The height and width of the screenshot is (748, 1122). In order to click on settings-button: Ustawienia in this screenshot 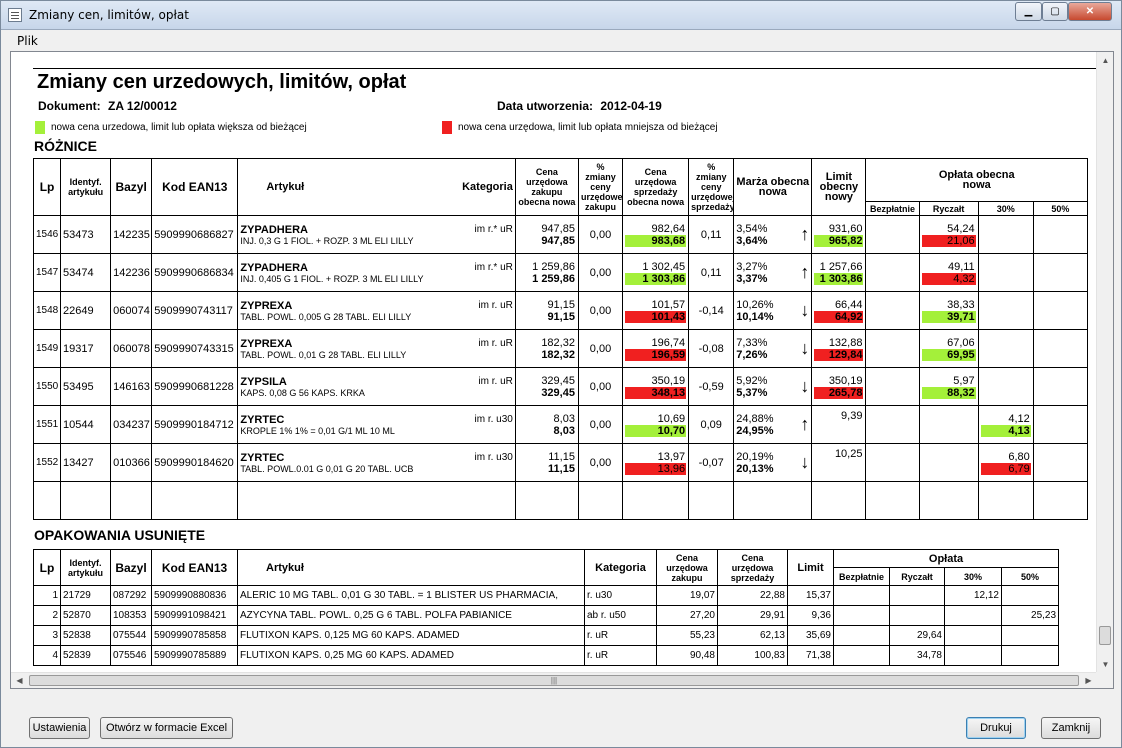, I will do `click(59, 728)`.